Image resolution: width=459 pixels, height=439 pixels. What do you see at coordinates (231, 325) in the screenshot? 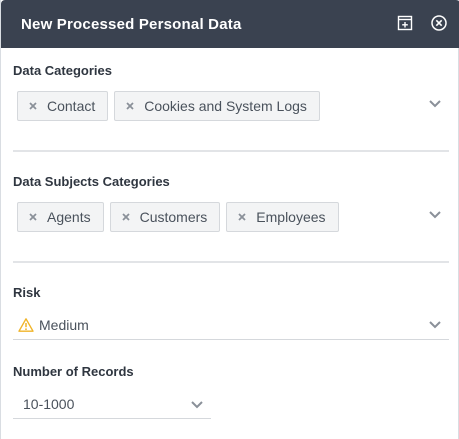
I see `risk-select: Medium` at bounding box center [231, 325].